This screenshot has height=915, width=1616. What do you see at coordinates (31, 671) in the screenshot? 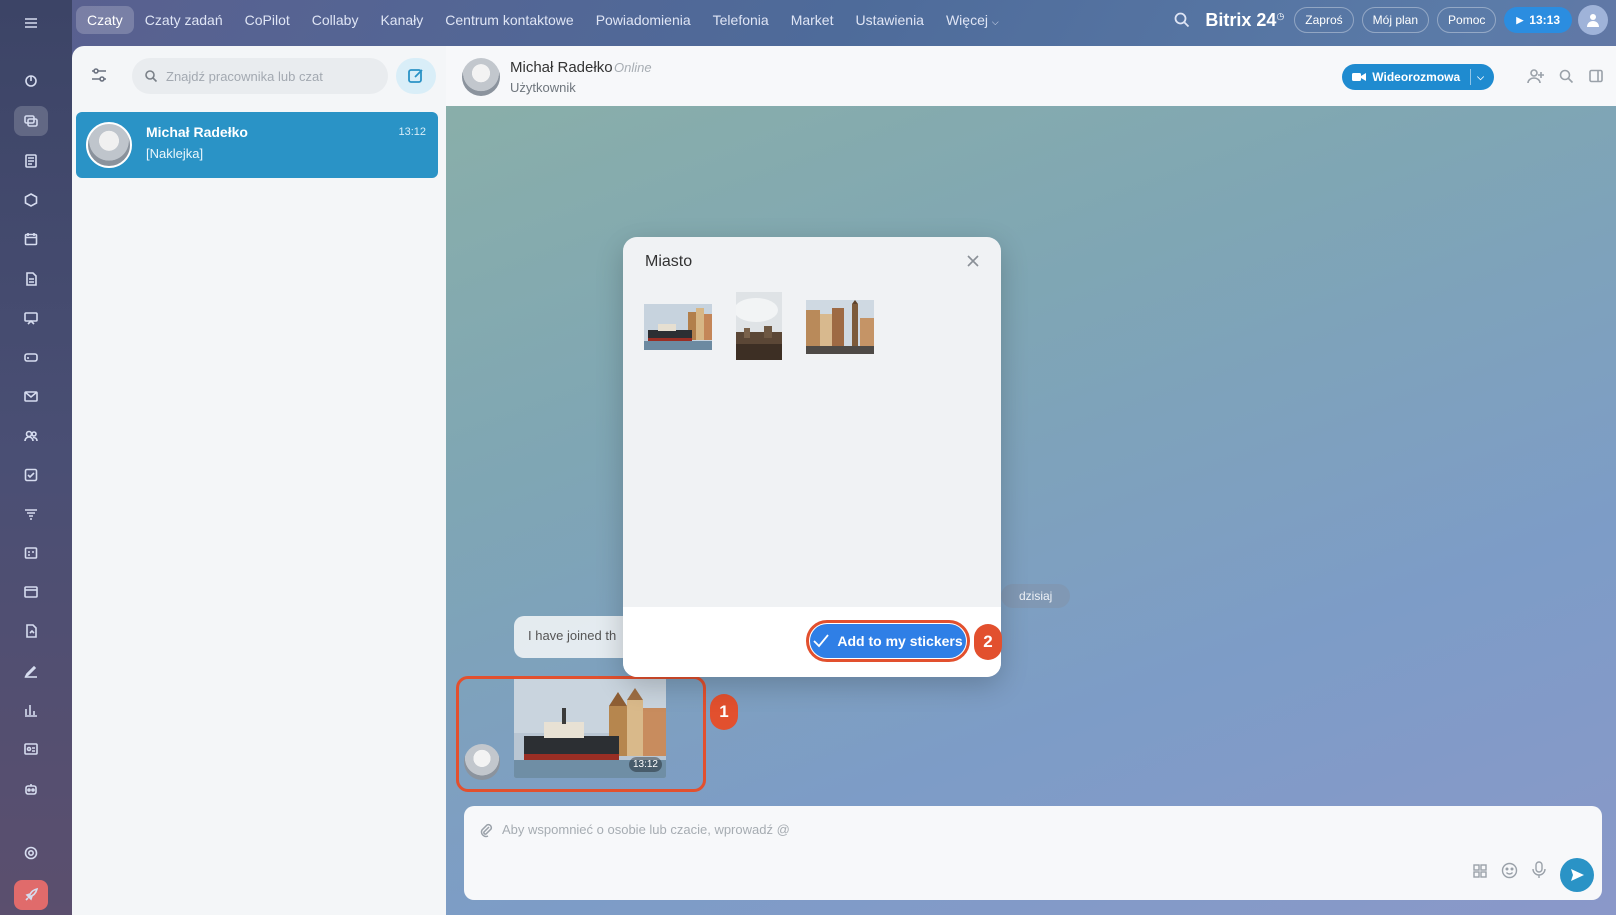
I see `sign-icon` at bounding box center [31, 671].